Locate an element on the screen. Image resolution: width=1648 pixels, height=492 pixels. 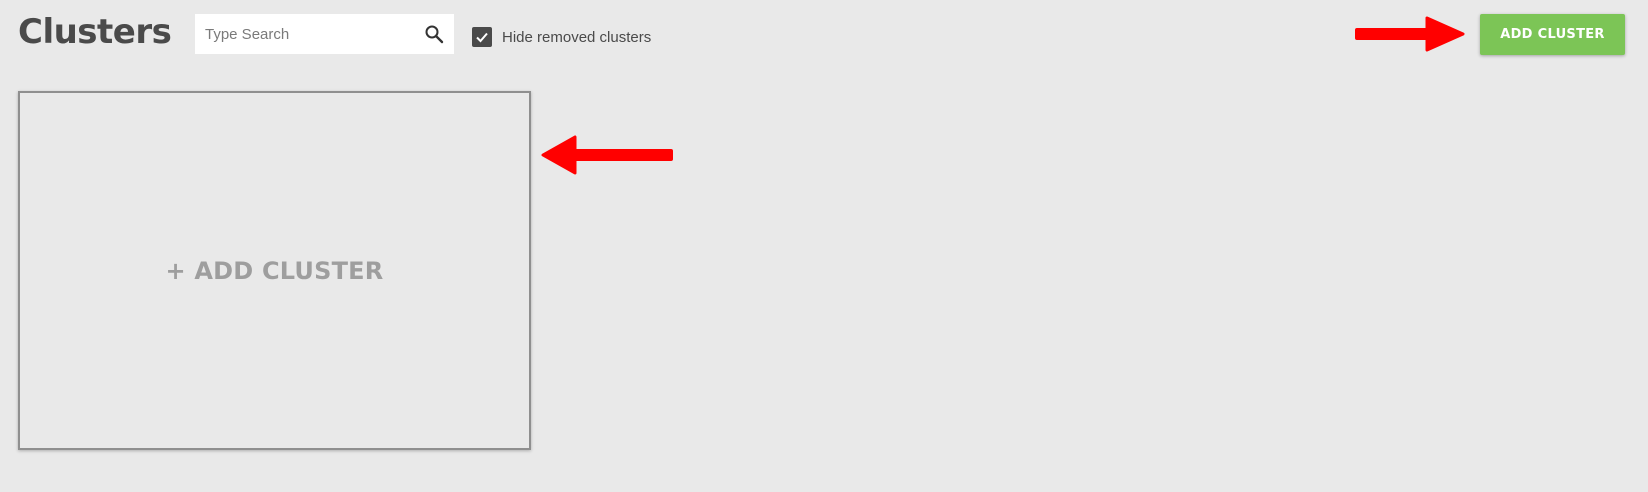
hide-removed-toggle: Hide removed clusters is located at coordinates (561, 37).